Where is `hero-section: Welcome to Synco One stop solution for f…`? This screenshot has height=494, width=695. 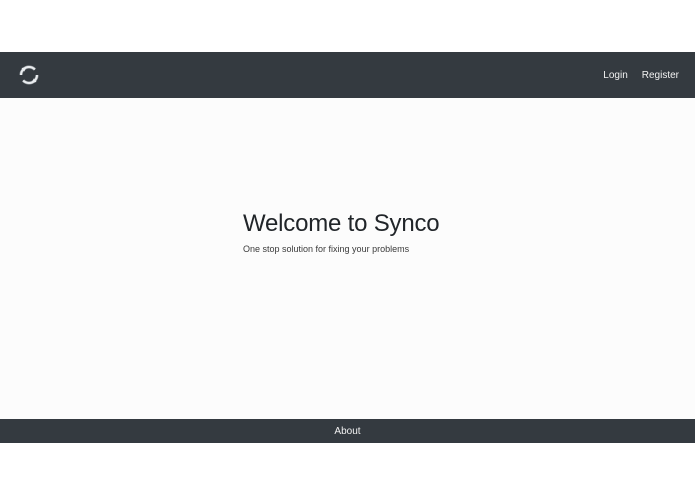
hero-section: Welcome to Synco One stop solution for f… is located at coordinates (341, 232).